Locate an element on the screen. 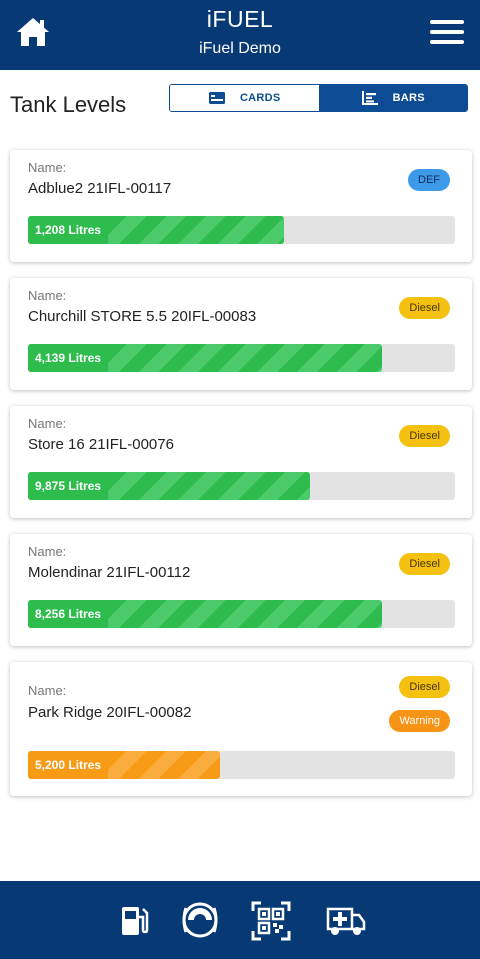 Image resolution: width=480 pixels, height=959 pixels. app-header: iFUEL iFuel Demo is located at coordinates (240, 35).